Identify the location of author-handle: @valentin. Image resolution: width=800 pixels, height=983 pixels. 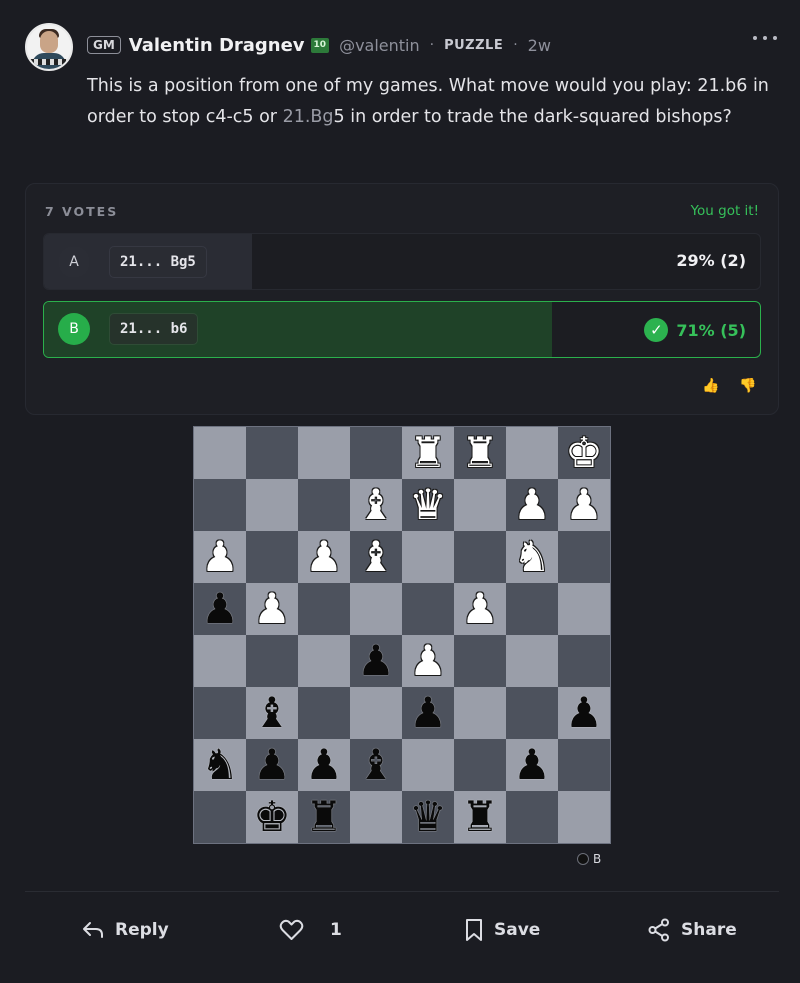
(379, 45).